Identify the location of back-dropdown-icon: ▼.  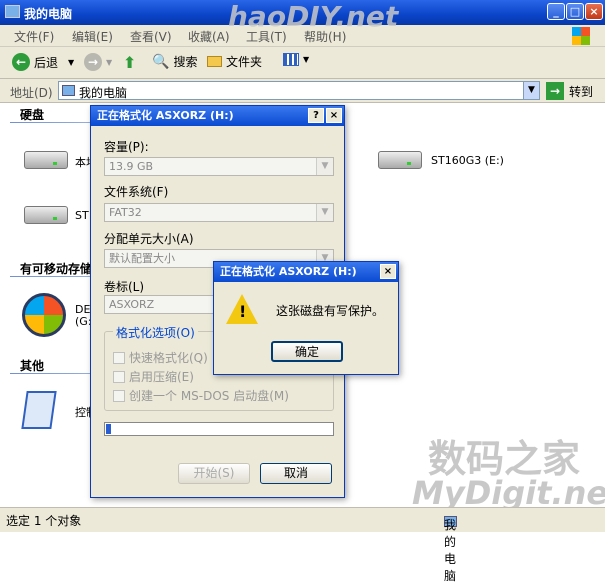
(71, 62).